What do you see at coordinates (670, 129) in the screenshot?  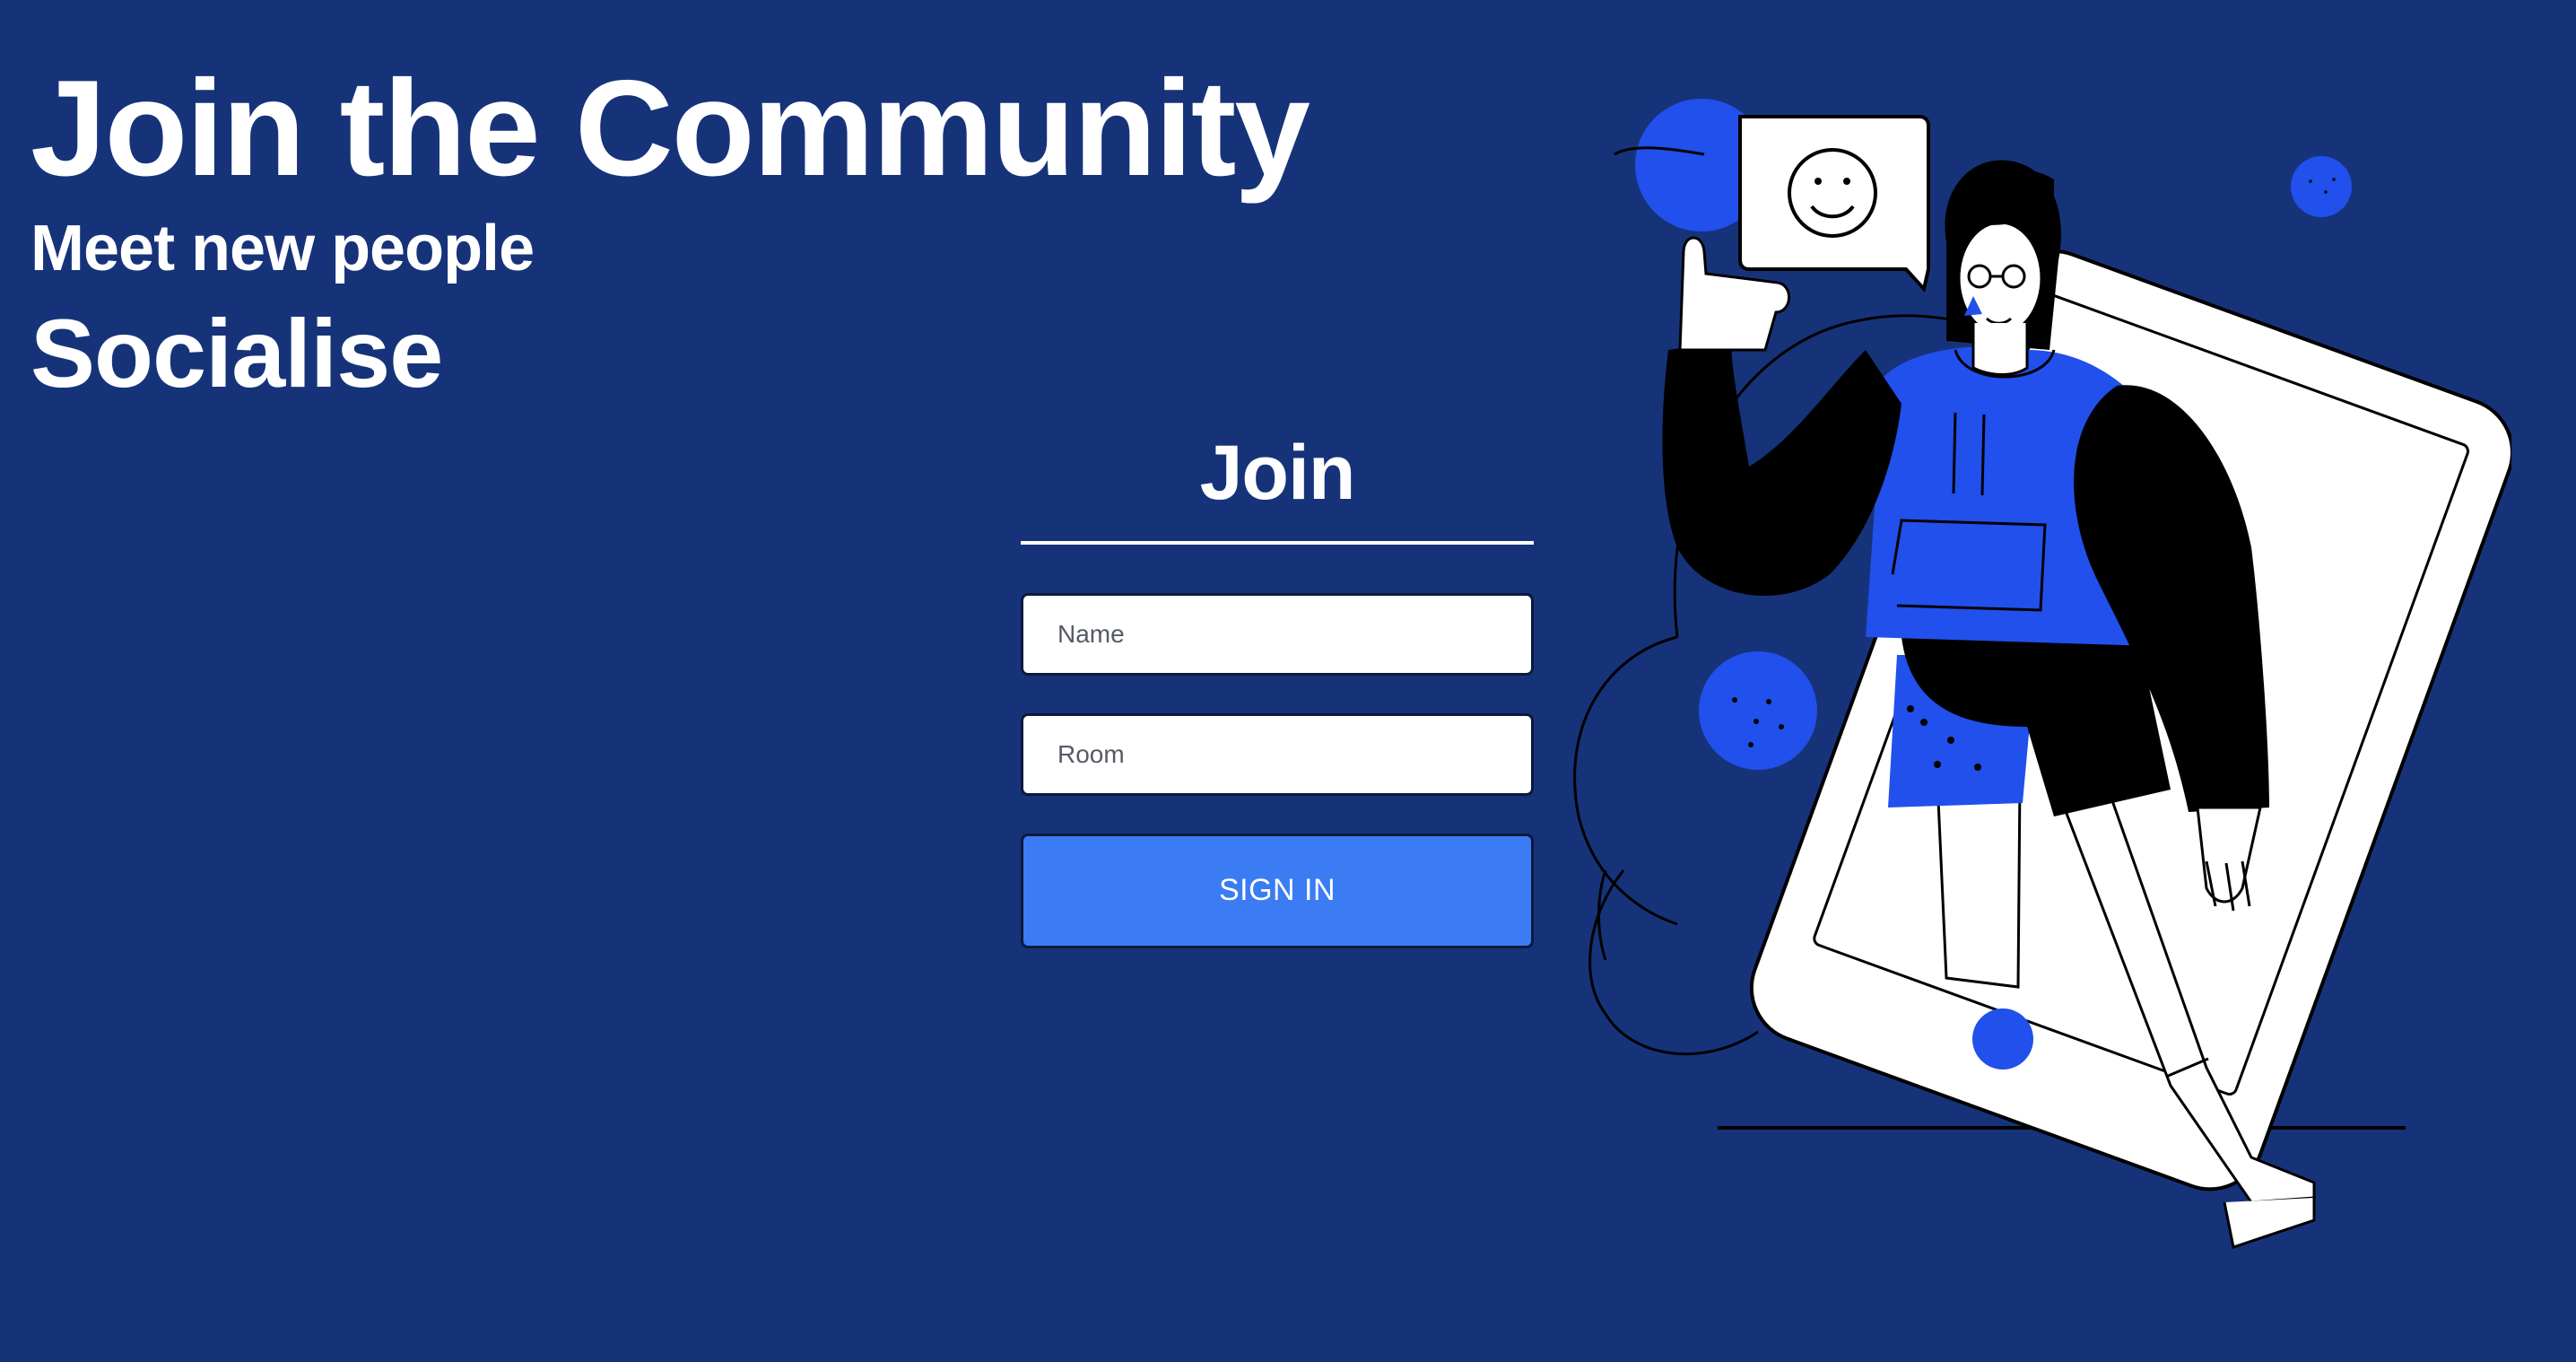 I see `hero-title: Join the Community` at bounding box center [670, 129].